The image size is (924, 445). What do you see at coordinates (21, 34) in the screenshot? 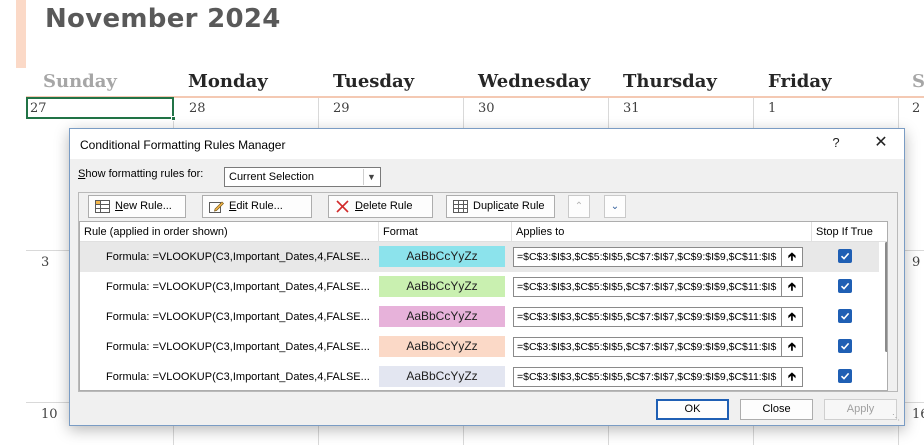
I see `calendar-accent-bar` at bounding box center [21, 34].